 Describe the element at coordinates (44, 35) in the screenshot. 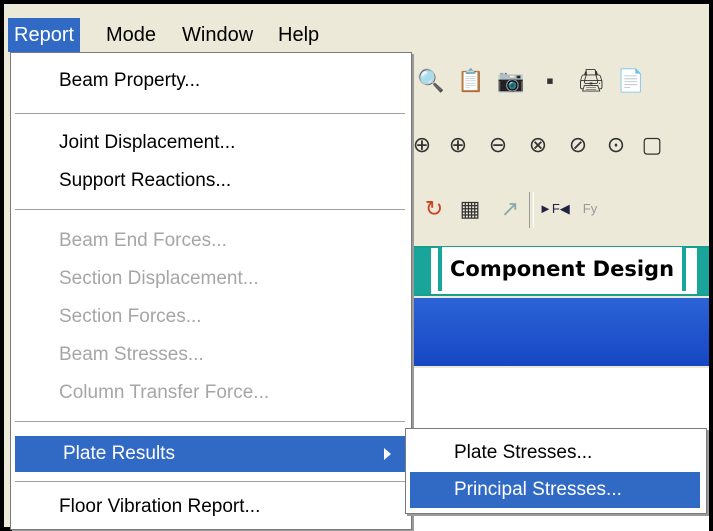

I see `menu-report: Report` at that location.